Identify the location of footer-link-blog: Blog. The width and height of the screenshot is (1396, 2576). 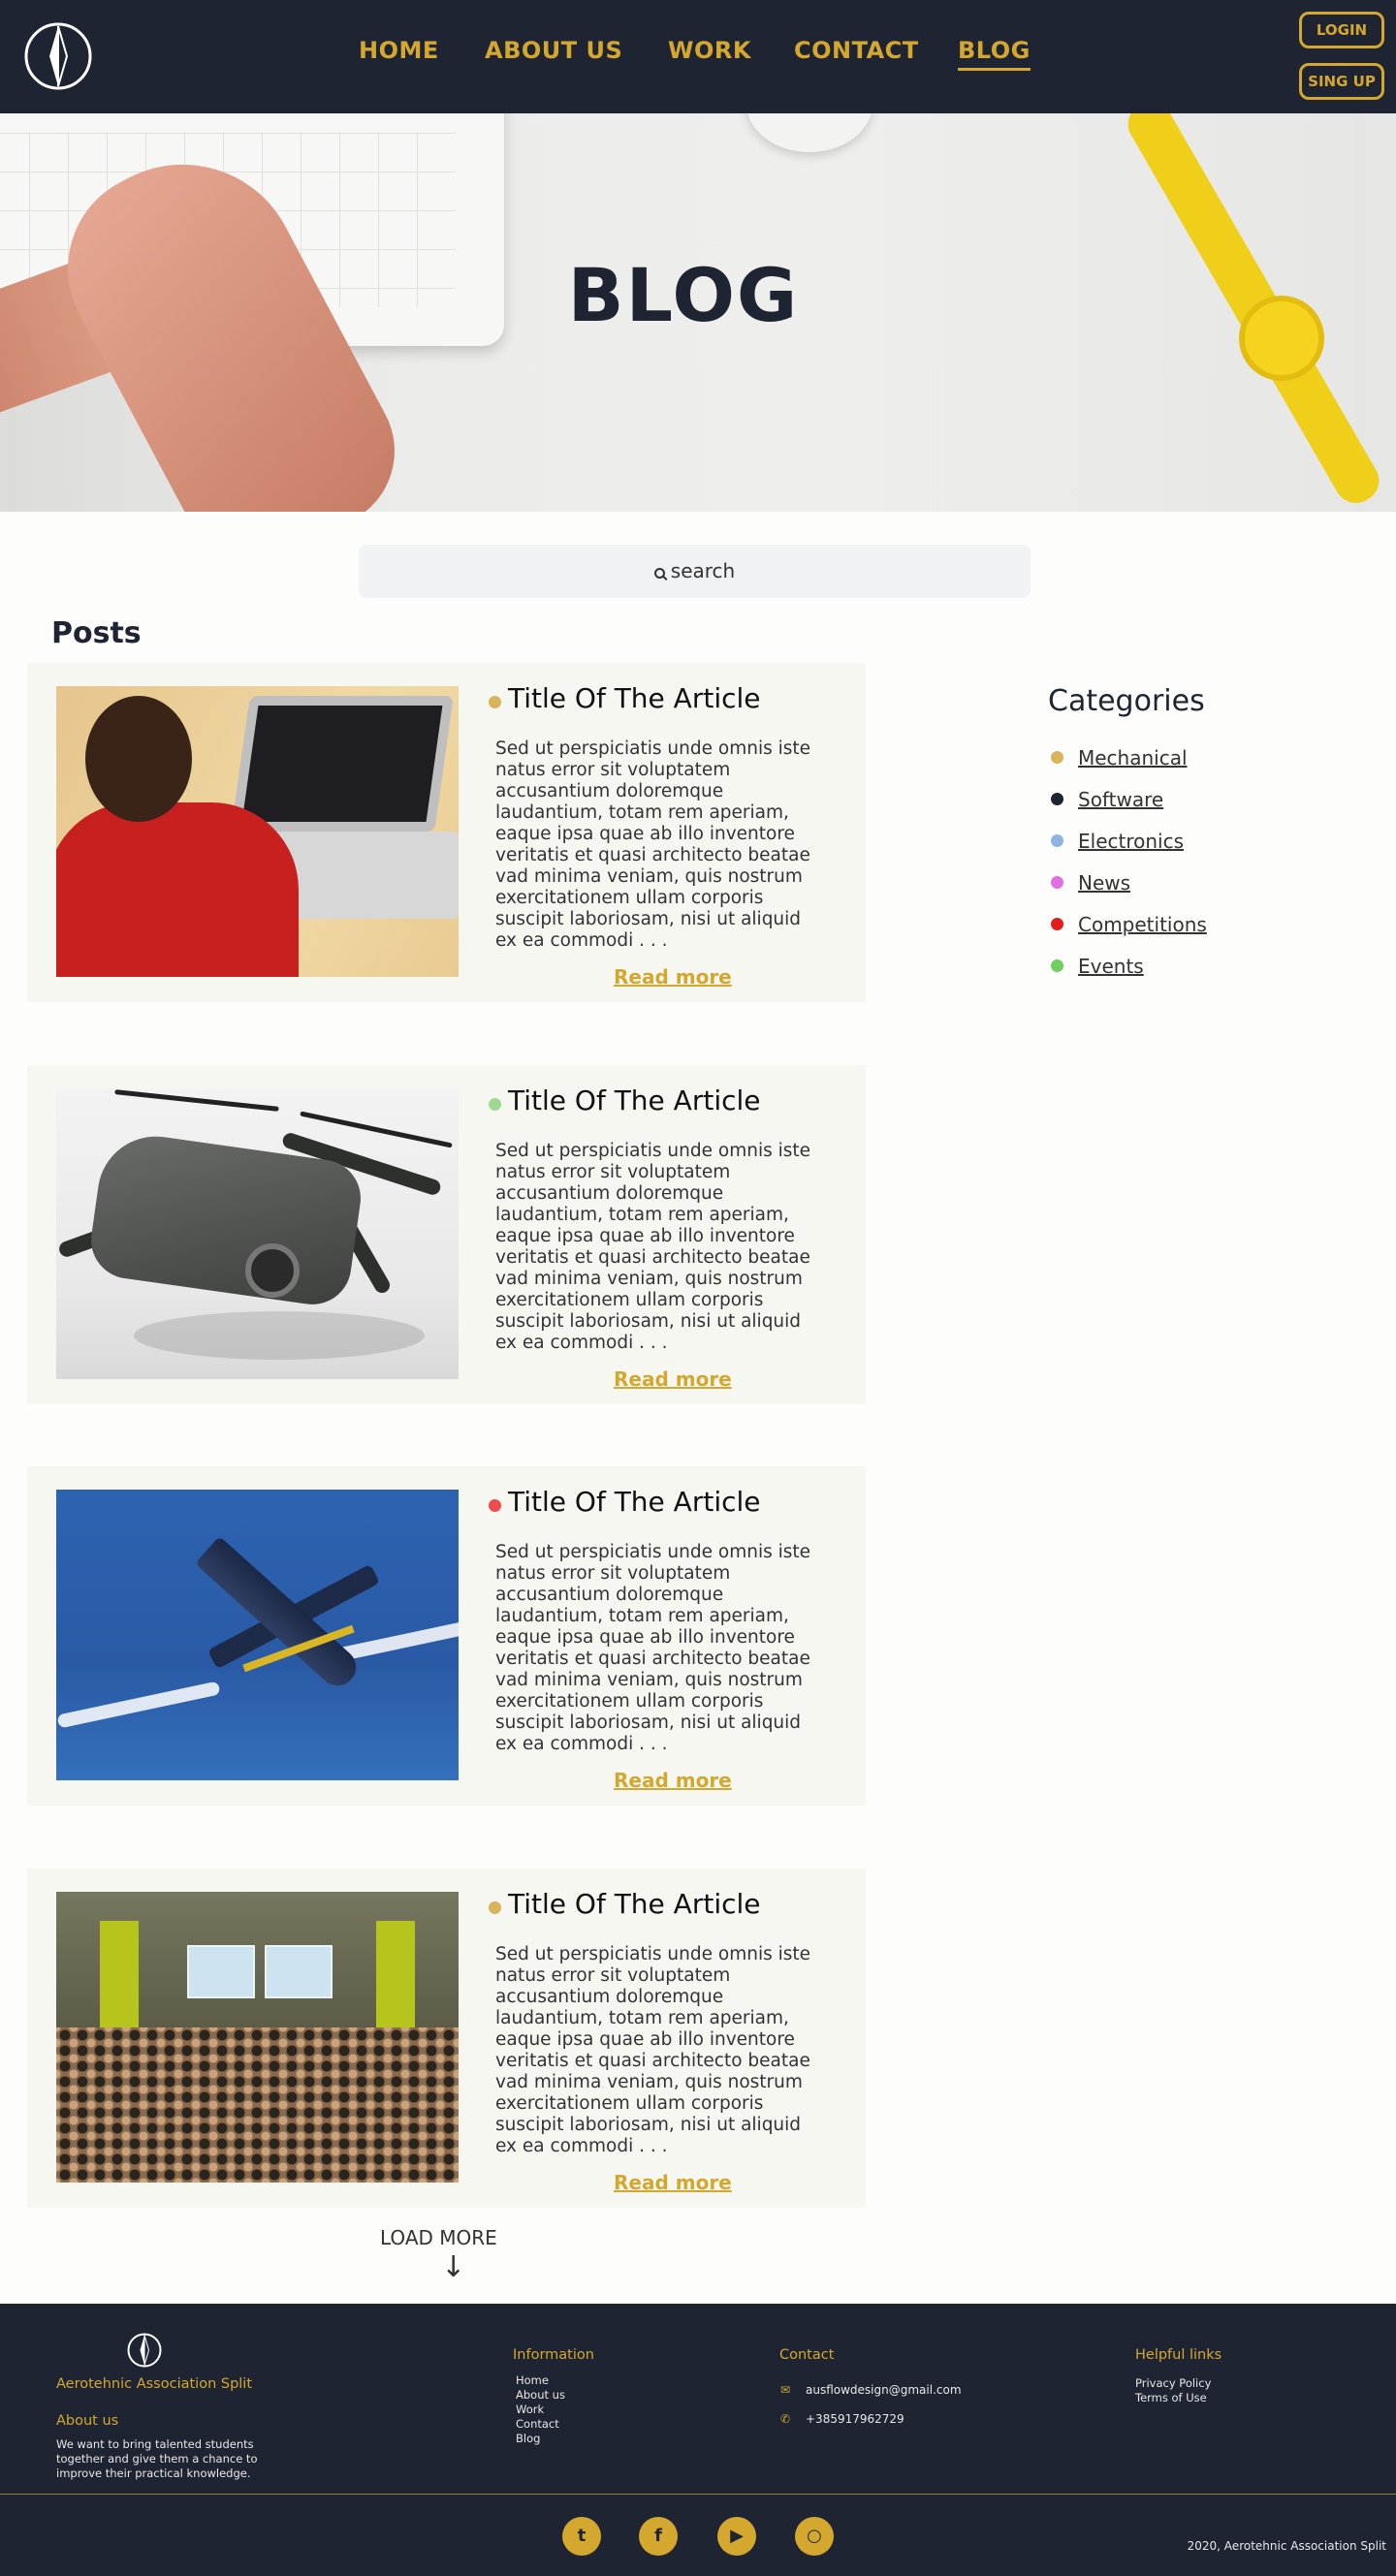
(528, 2438).